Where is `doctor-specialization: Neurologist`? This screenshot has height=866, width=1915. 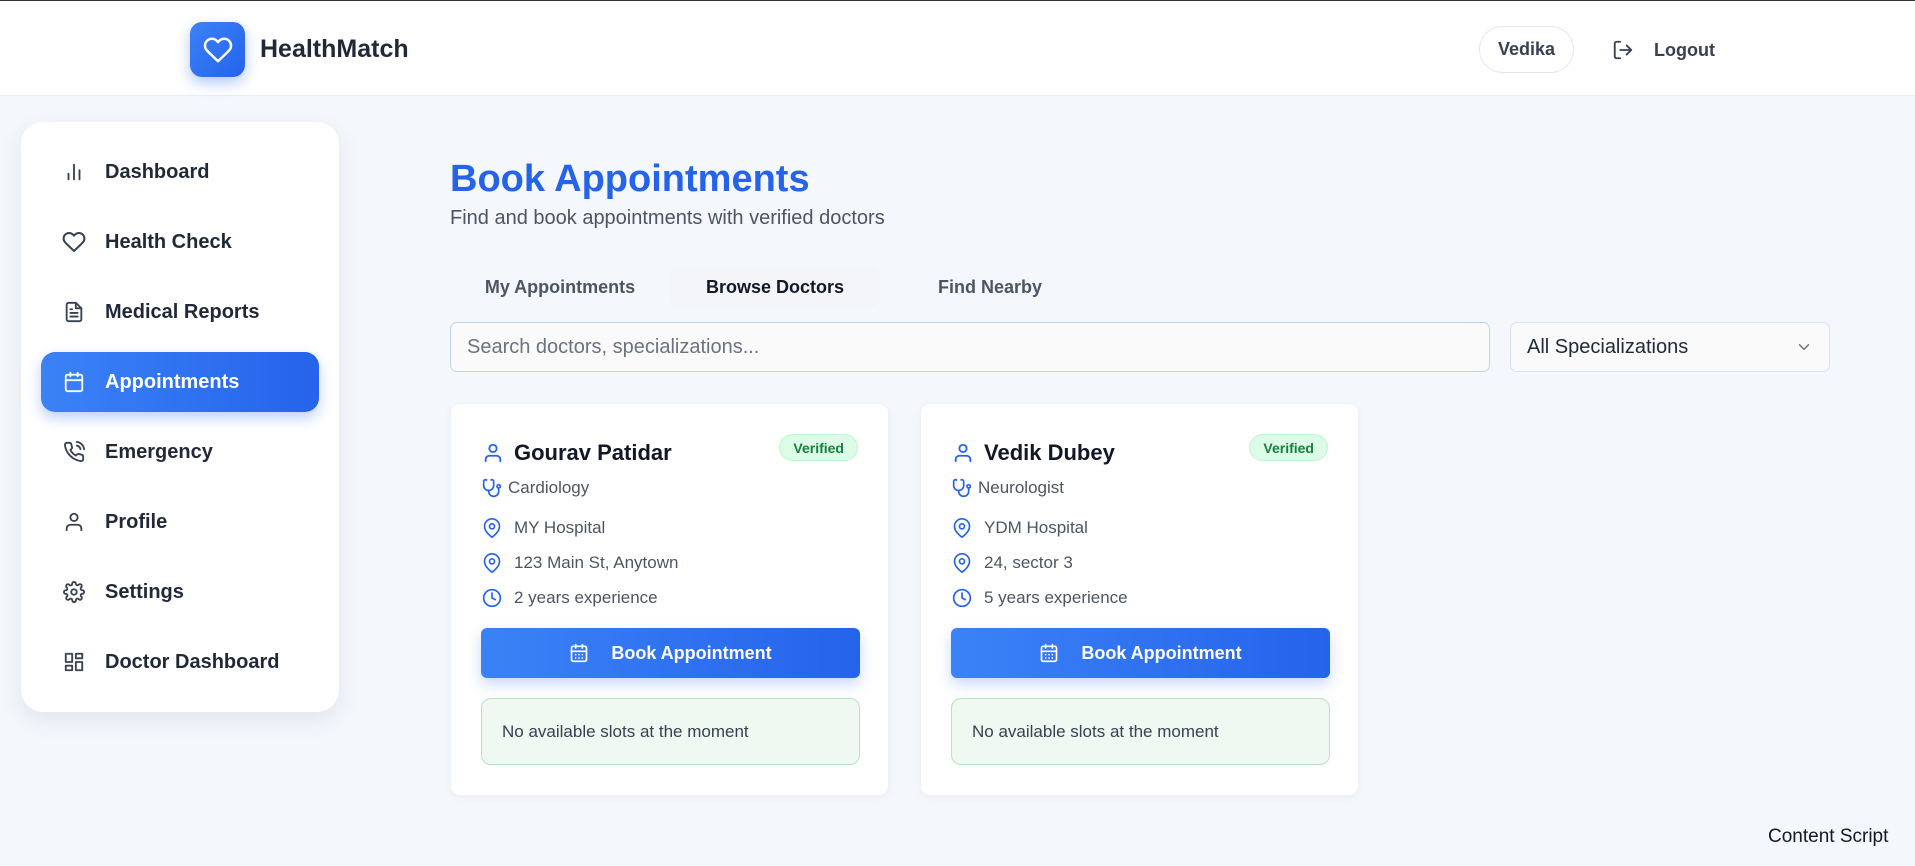 doctor-specialization: Neurologist is located at coordinates (1008, 488).